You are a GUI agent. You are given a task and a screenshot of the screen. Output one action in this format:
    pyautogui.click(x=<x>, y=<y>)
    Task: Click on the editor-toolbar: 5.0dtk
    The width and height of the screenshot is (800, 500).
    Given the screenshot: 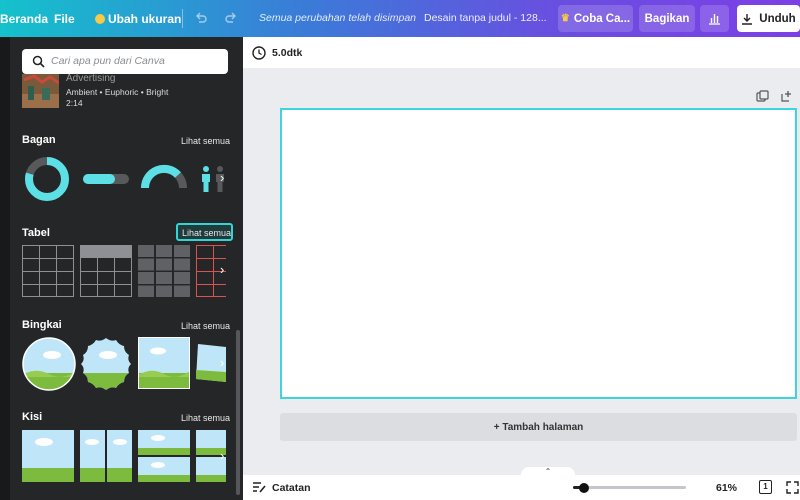 What is the action you would take?
    pyautogui.click(x=521, y=52)
    